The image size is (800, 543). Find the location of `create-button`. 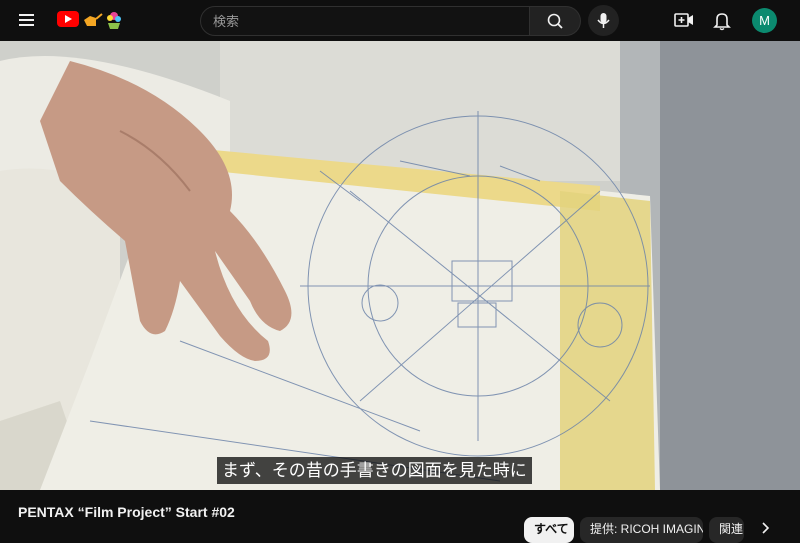

create-button is located at coordinates (684, 20).